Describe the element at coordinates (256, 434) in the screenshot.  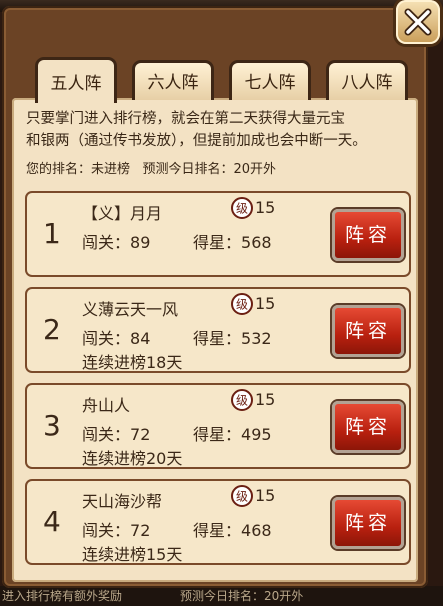
I see `stars-value: 495` at that location.